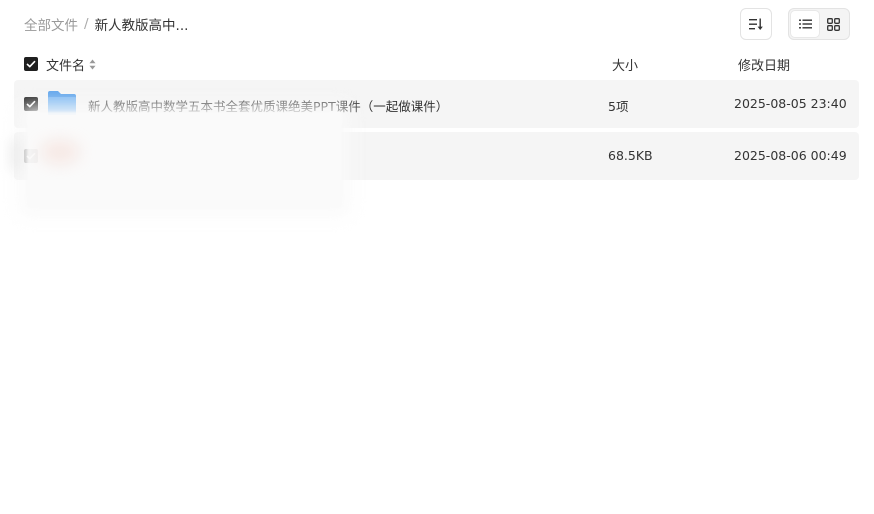 The image size is (874, 514). Describe the element at coordinates (790, 155) in the screenshot. I see `file-date: 2025-08-06 00:49` at that location.